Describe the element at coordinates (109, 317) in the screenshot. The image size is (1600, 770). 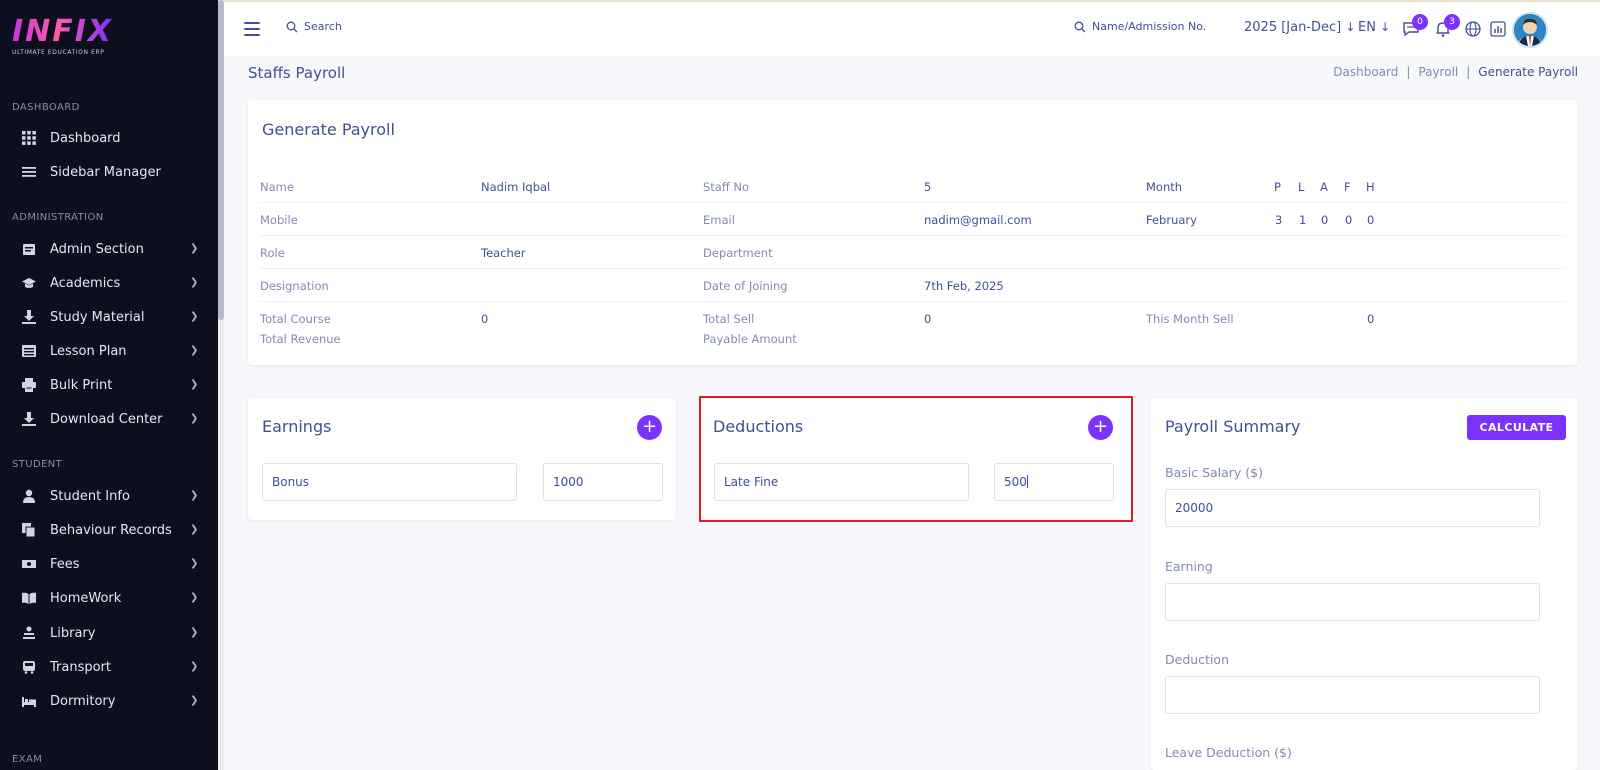
I see `sidebar-item-study-material: Study Material ❯` at that location.